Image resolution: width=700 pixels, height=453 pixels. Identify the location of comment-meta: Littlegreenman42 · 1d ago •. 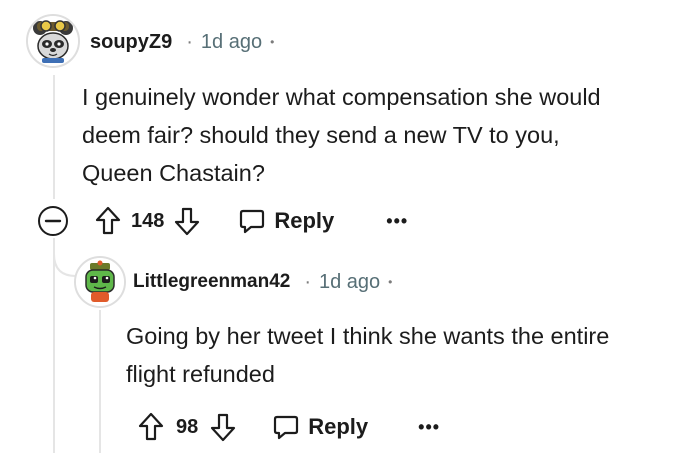
(262, 282).